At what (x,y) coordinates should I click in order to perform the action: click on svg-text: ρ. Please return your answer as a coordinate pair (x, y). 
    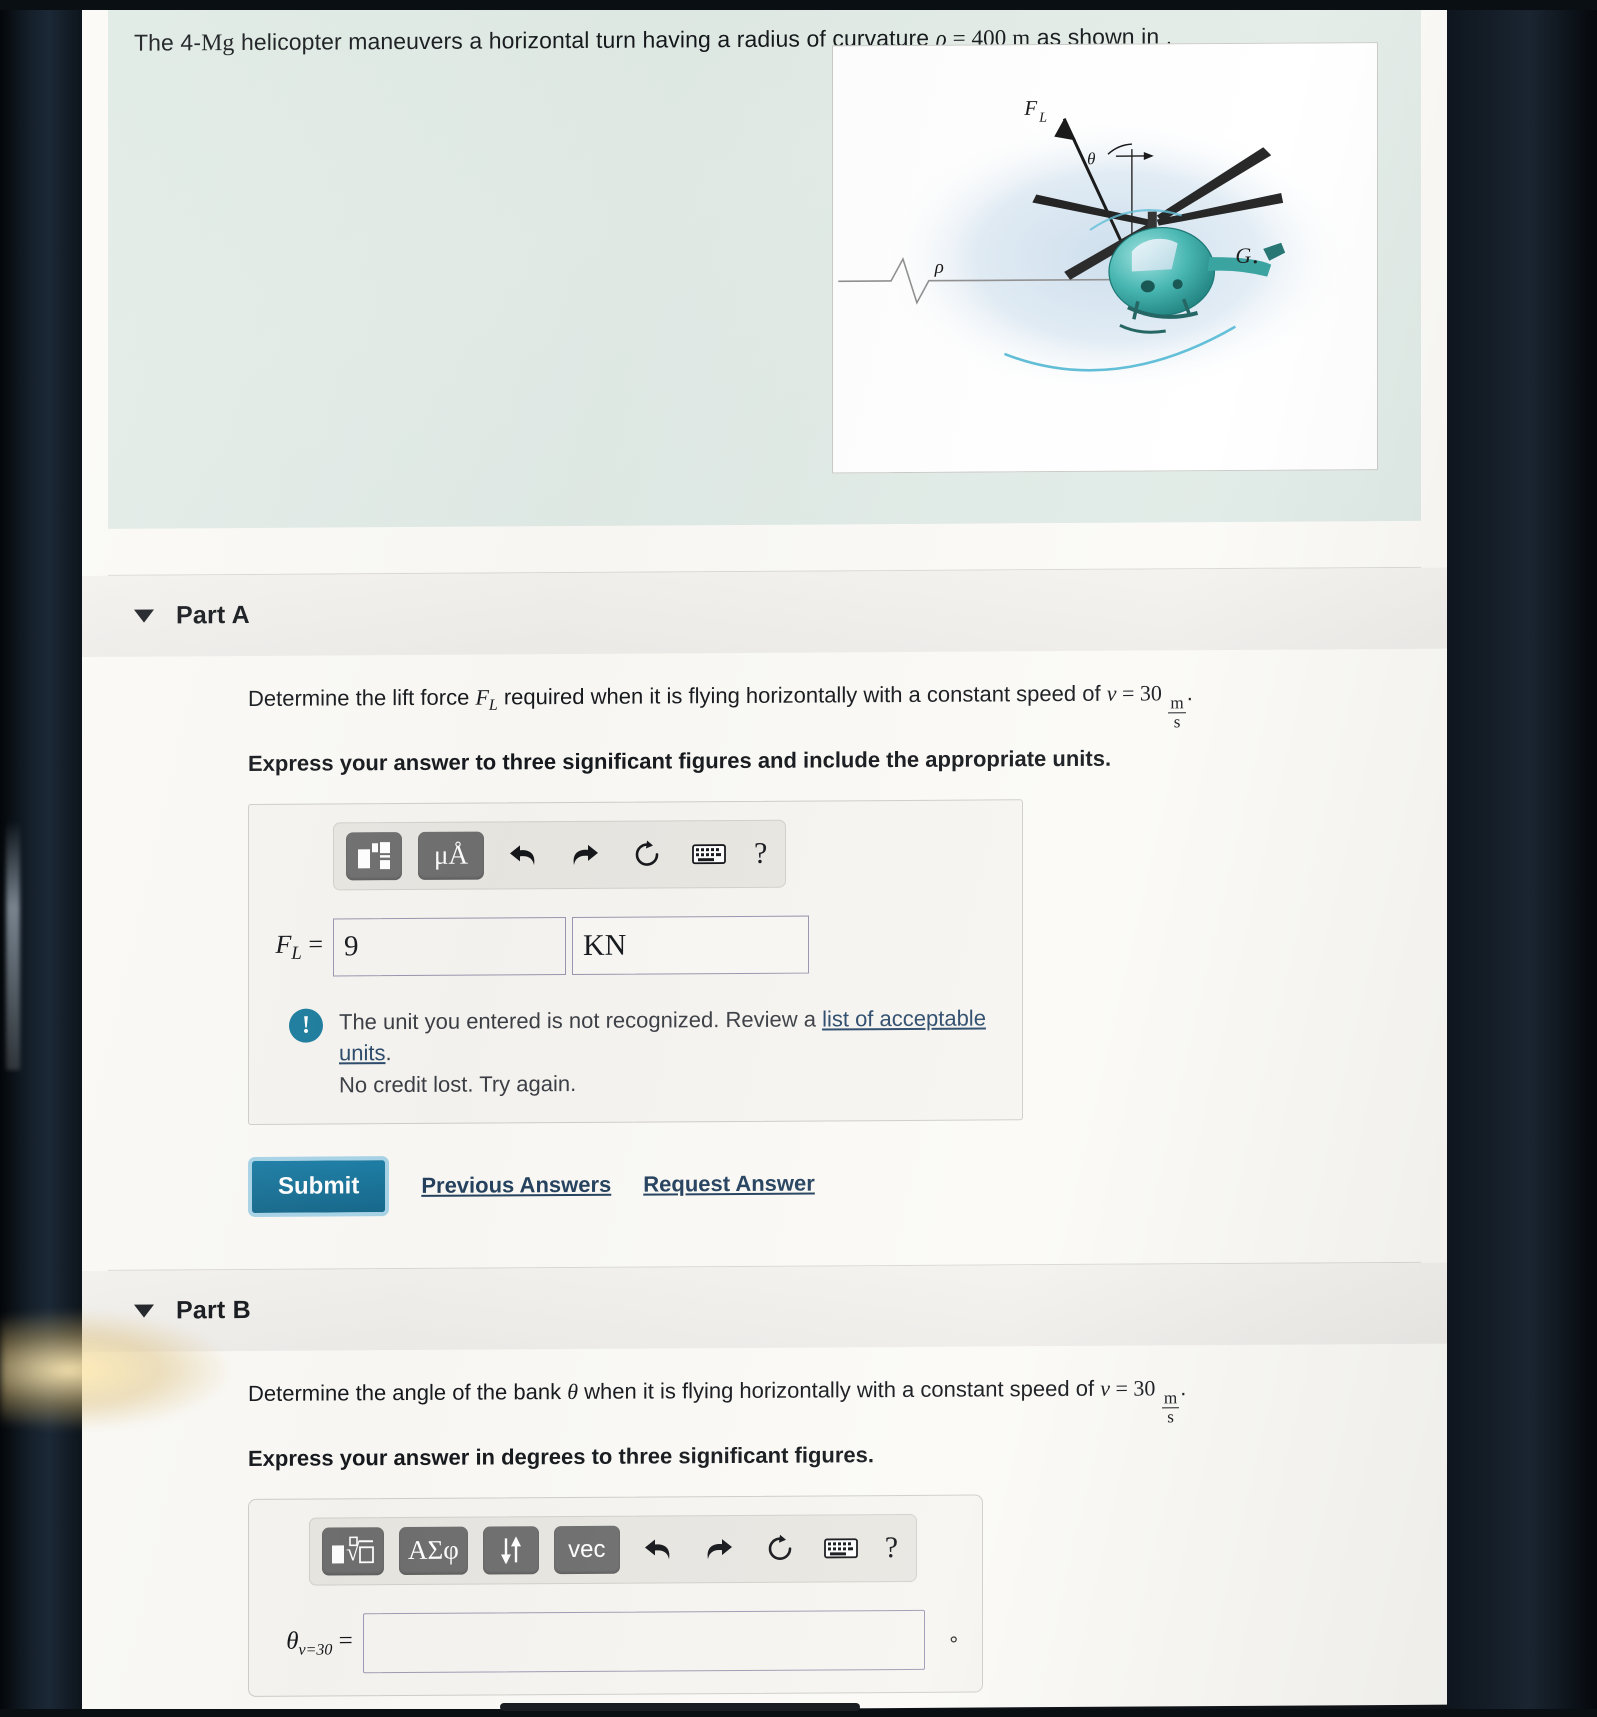
    Looking at the image, I should click on (939, 267).